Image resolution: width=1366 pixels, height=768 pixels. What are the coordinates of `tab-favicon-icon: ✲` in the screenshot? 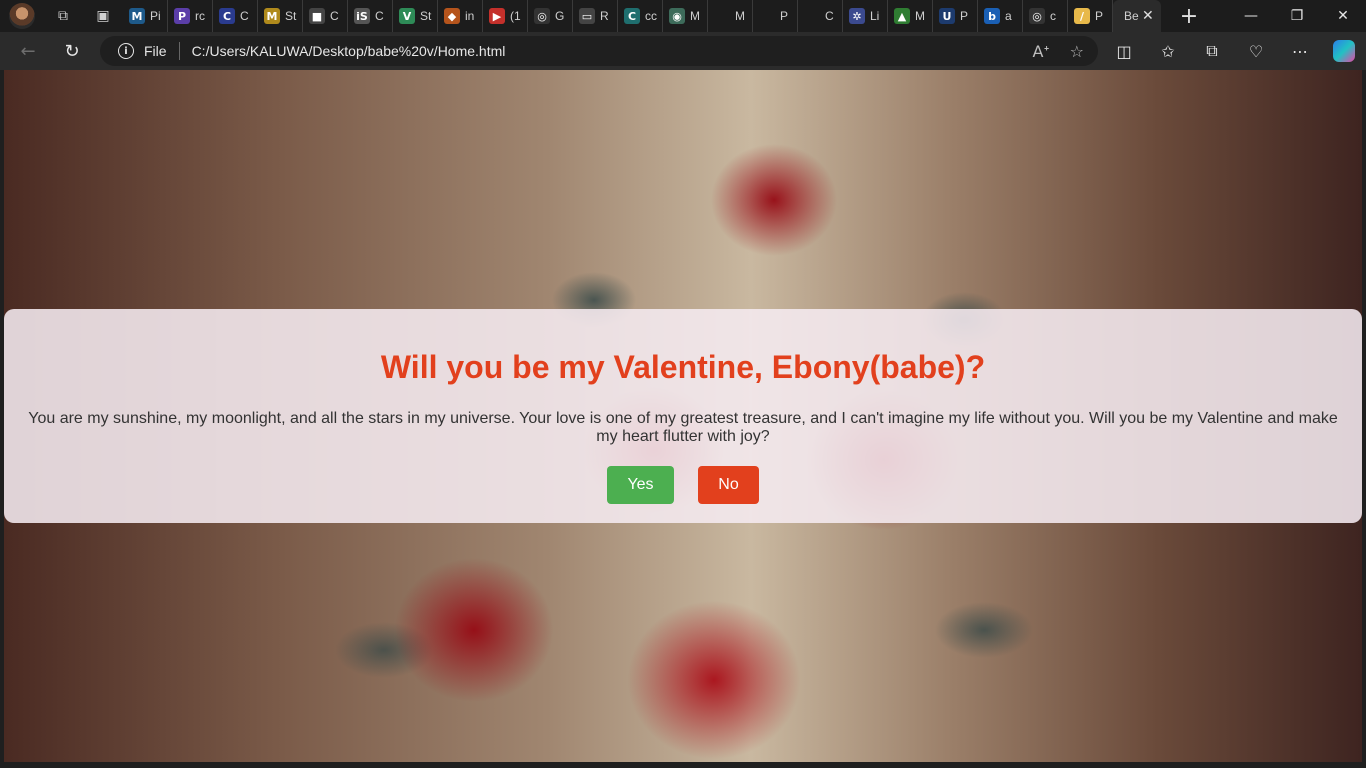 It's located at (857, 16).